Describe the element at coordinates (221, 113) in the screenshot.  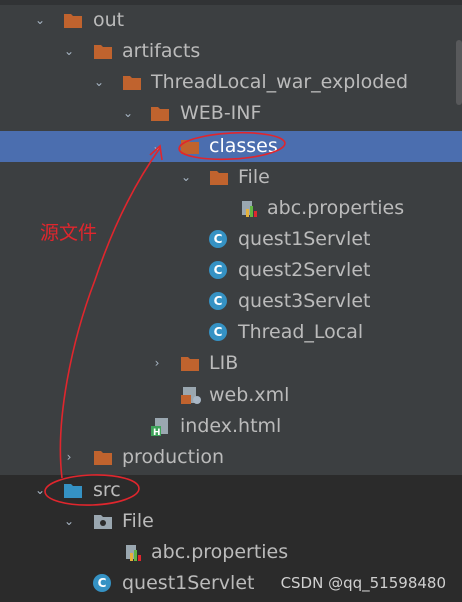
I see `tree-item-label: WEB-INF` at that location.